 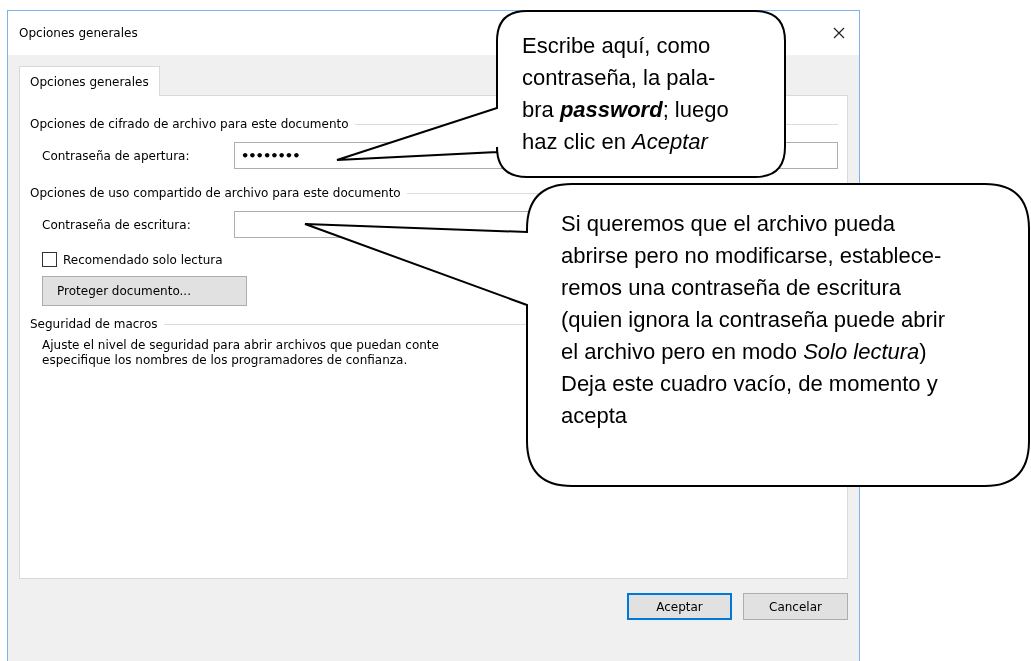 What do you see at coordinates (143, 259) in the screenshot?
I see `checkbox-label: Recomendado solo lectura` at bounding box center [143, 259].